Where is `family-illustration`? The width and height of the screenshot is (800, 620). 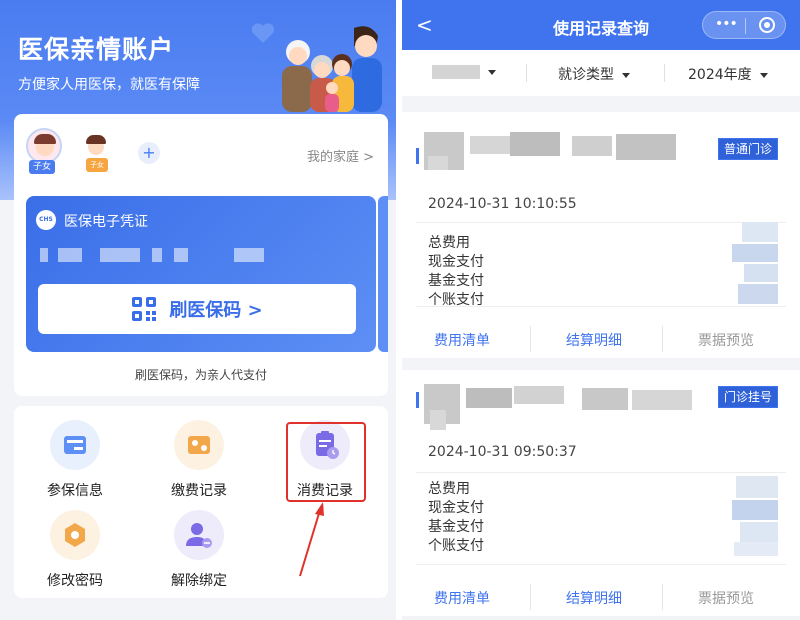 family-illustration is located at coordinates (332, 69).